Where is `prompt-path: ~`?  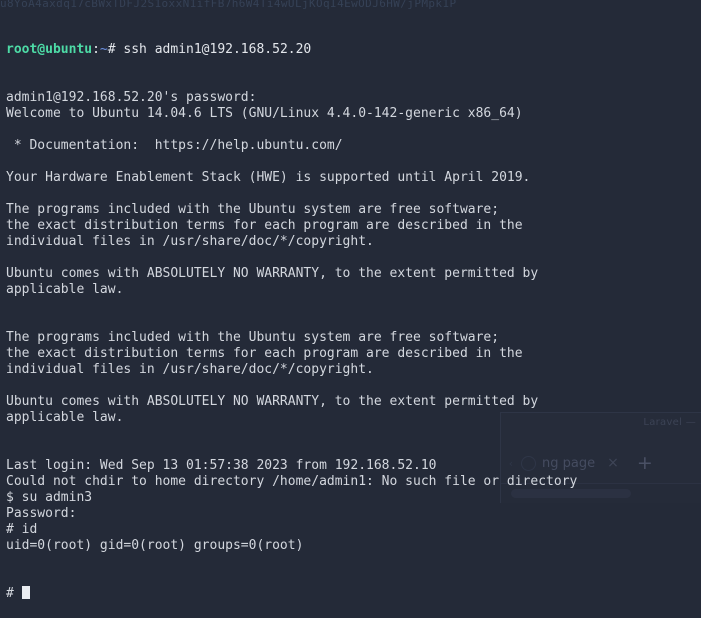 prompt-path: ~ is located at coordinates (103, 49).